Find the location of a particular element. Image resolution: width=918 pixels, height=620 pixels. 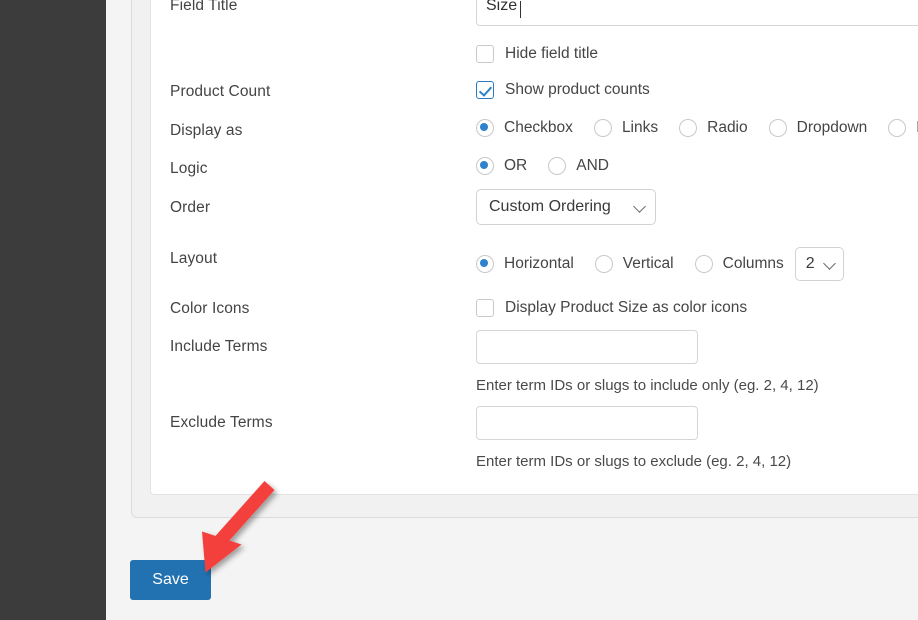

display-as-label-checkbox: Checkbox is located at coordinates (538, 127).